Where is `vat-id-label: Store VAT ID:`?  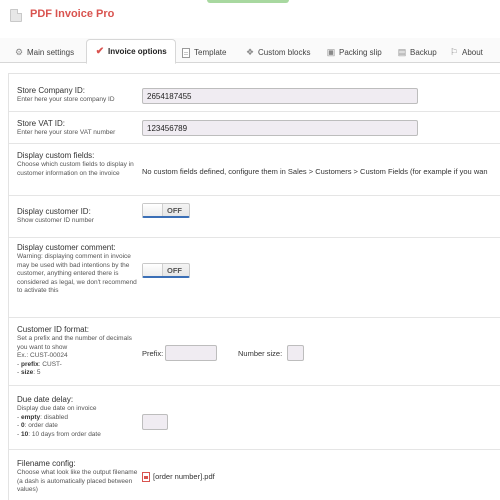 vat-id-label: Store VAT ID: is located at coordinates (41, 123).